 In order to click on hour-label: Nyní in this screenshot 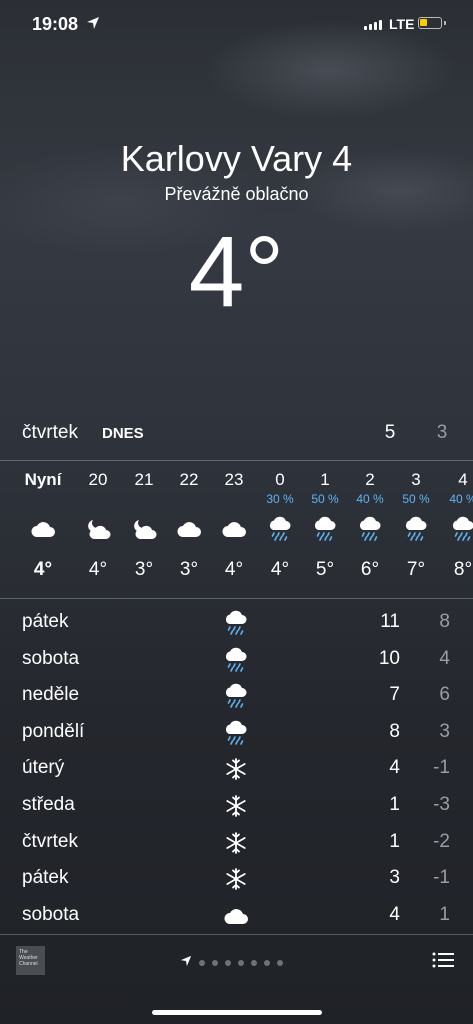, I will do `click(43, 479)`.